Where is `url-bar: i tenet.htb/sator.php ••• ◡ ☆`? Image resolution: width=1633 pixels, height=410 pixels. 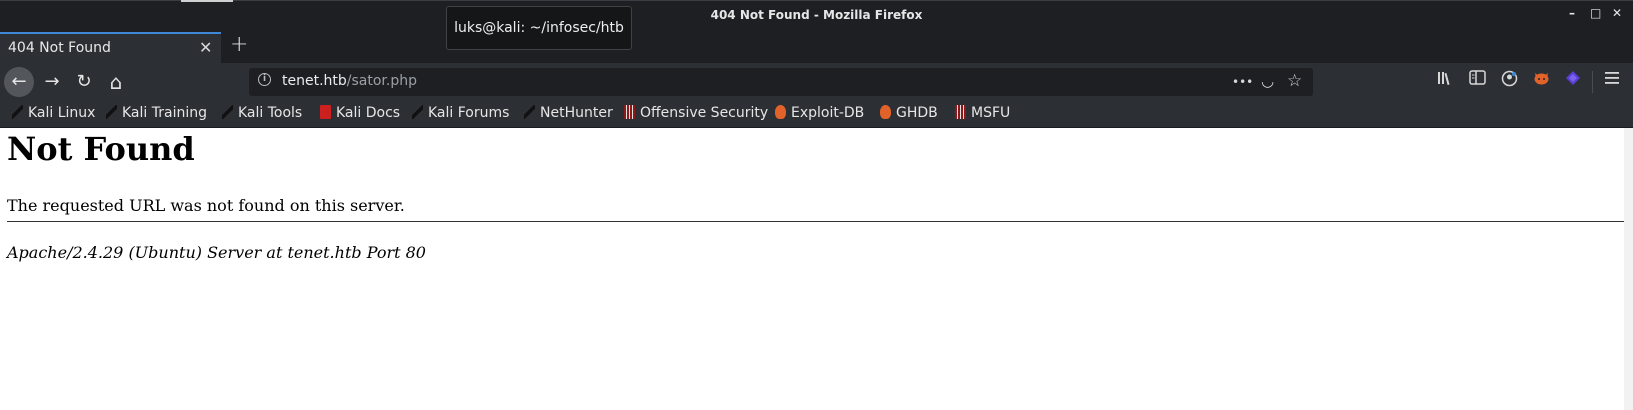 url-bar: i tenet.htb/sator.php ••• ◡ ☆ is located at coordinates (781, 82).